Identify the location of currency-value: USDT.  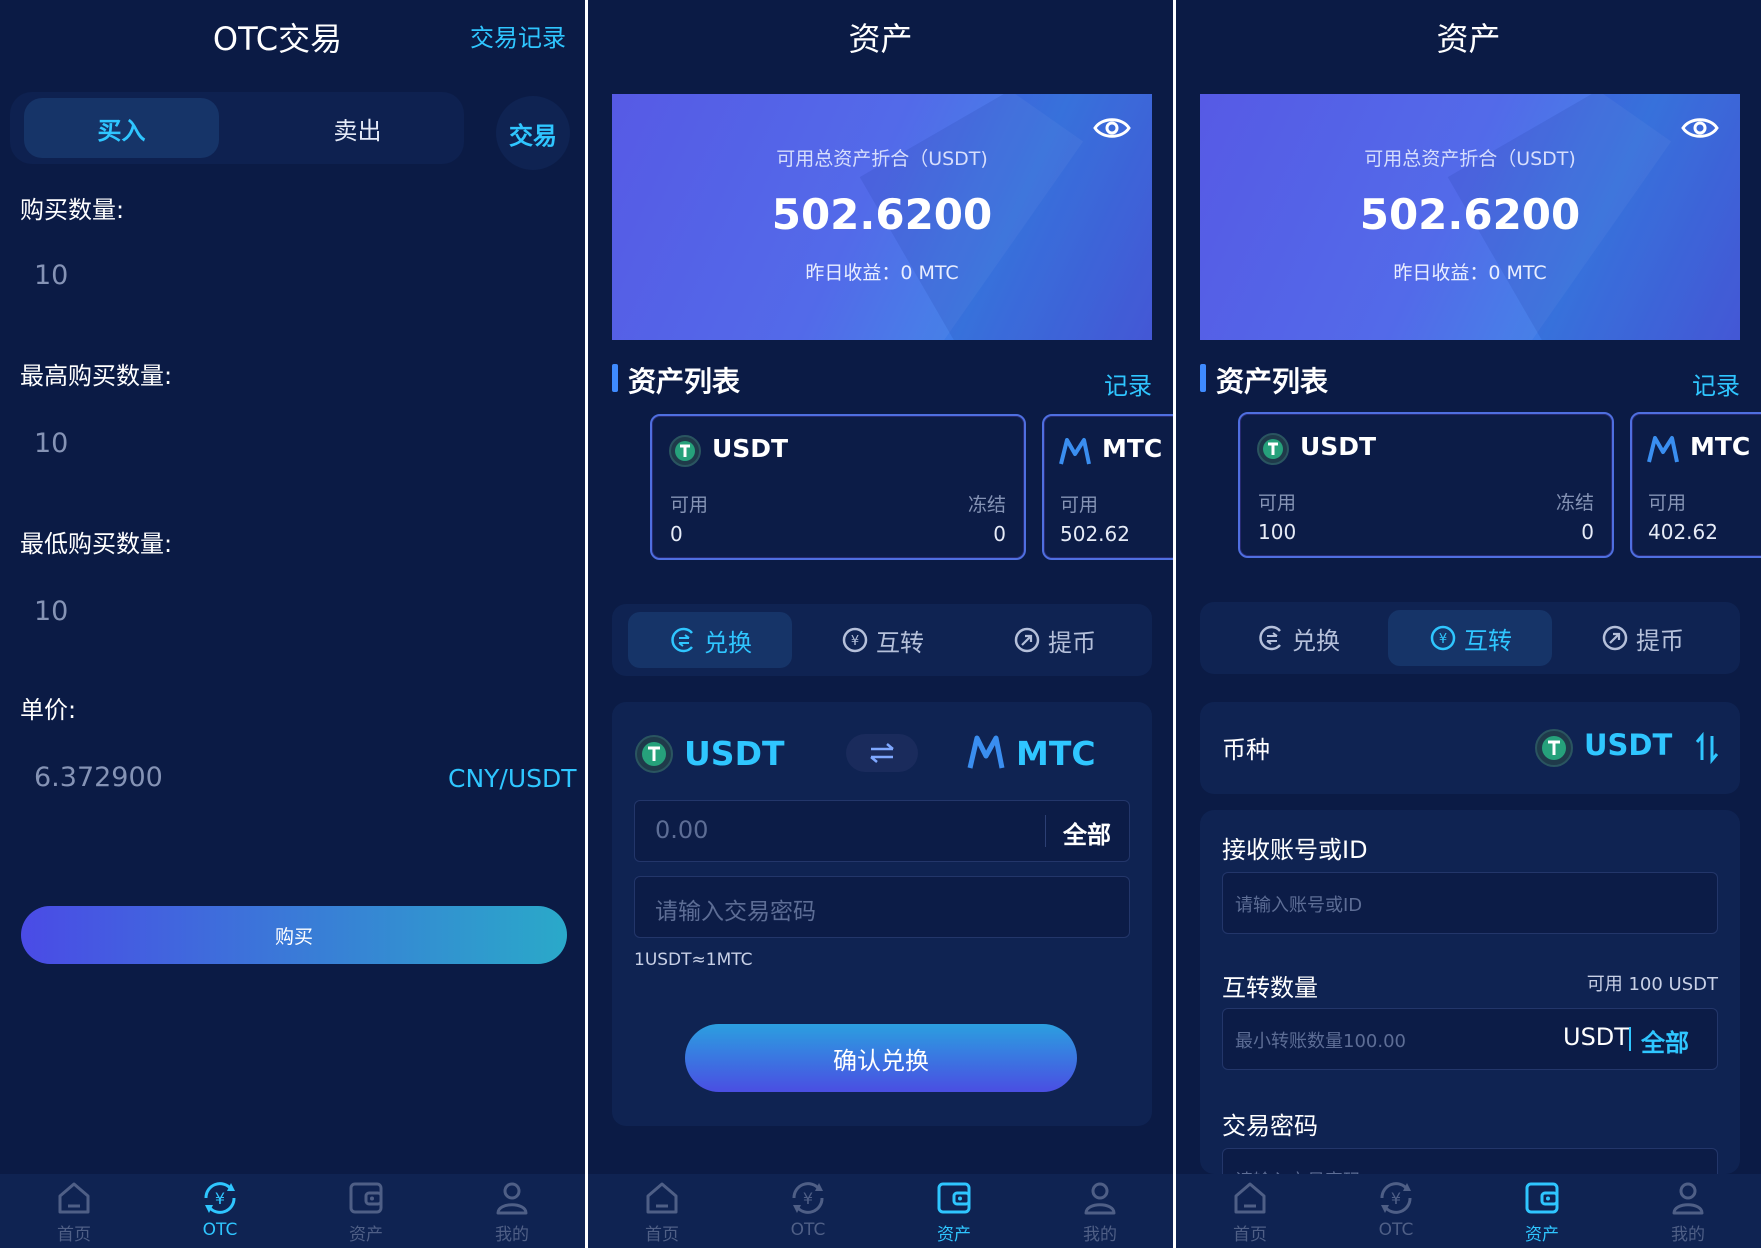
(1628, 745).